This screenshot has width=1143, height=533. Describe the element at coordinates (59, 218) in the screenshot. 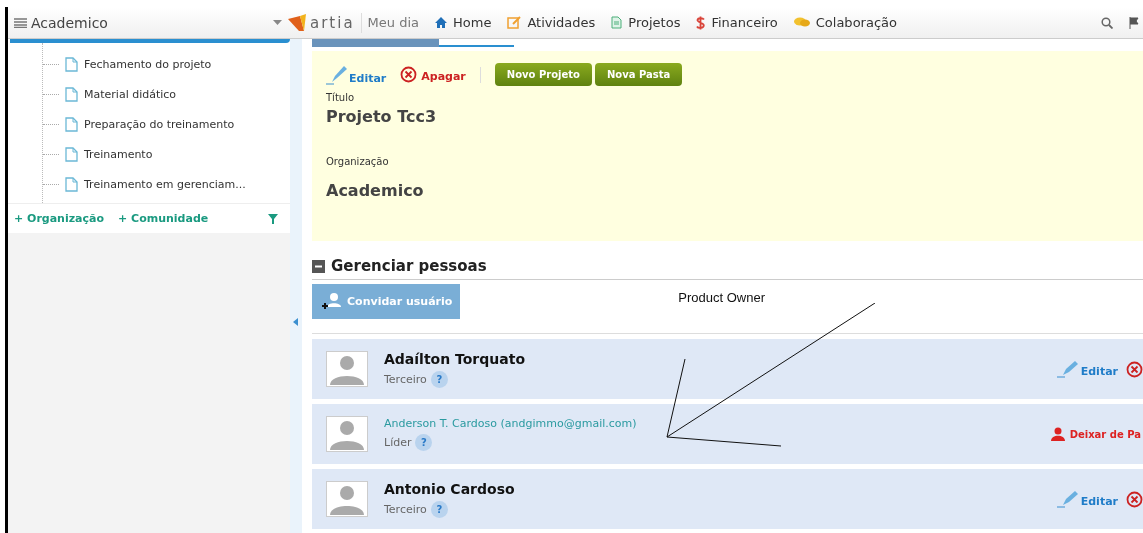

I see `add-link: + Organização` at that location.